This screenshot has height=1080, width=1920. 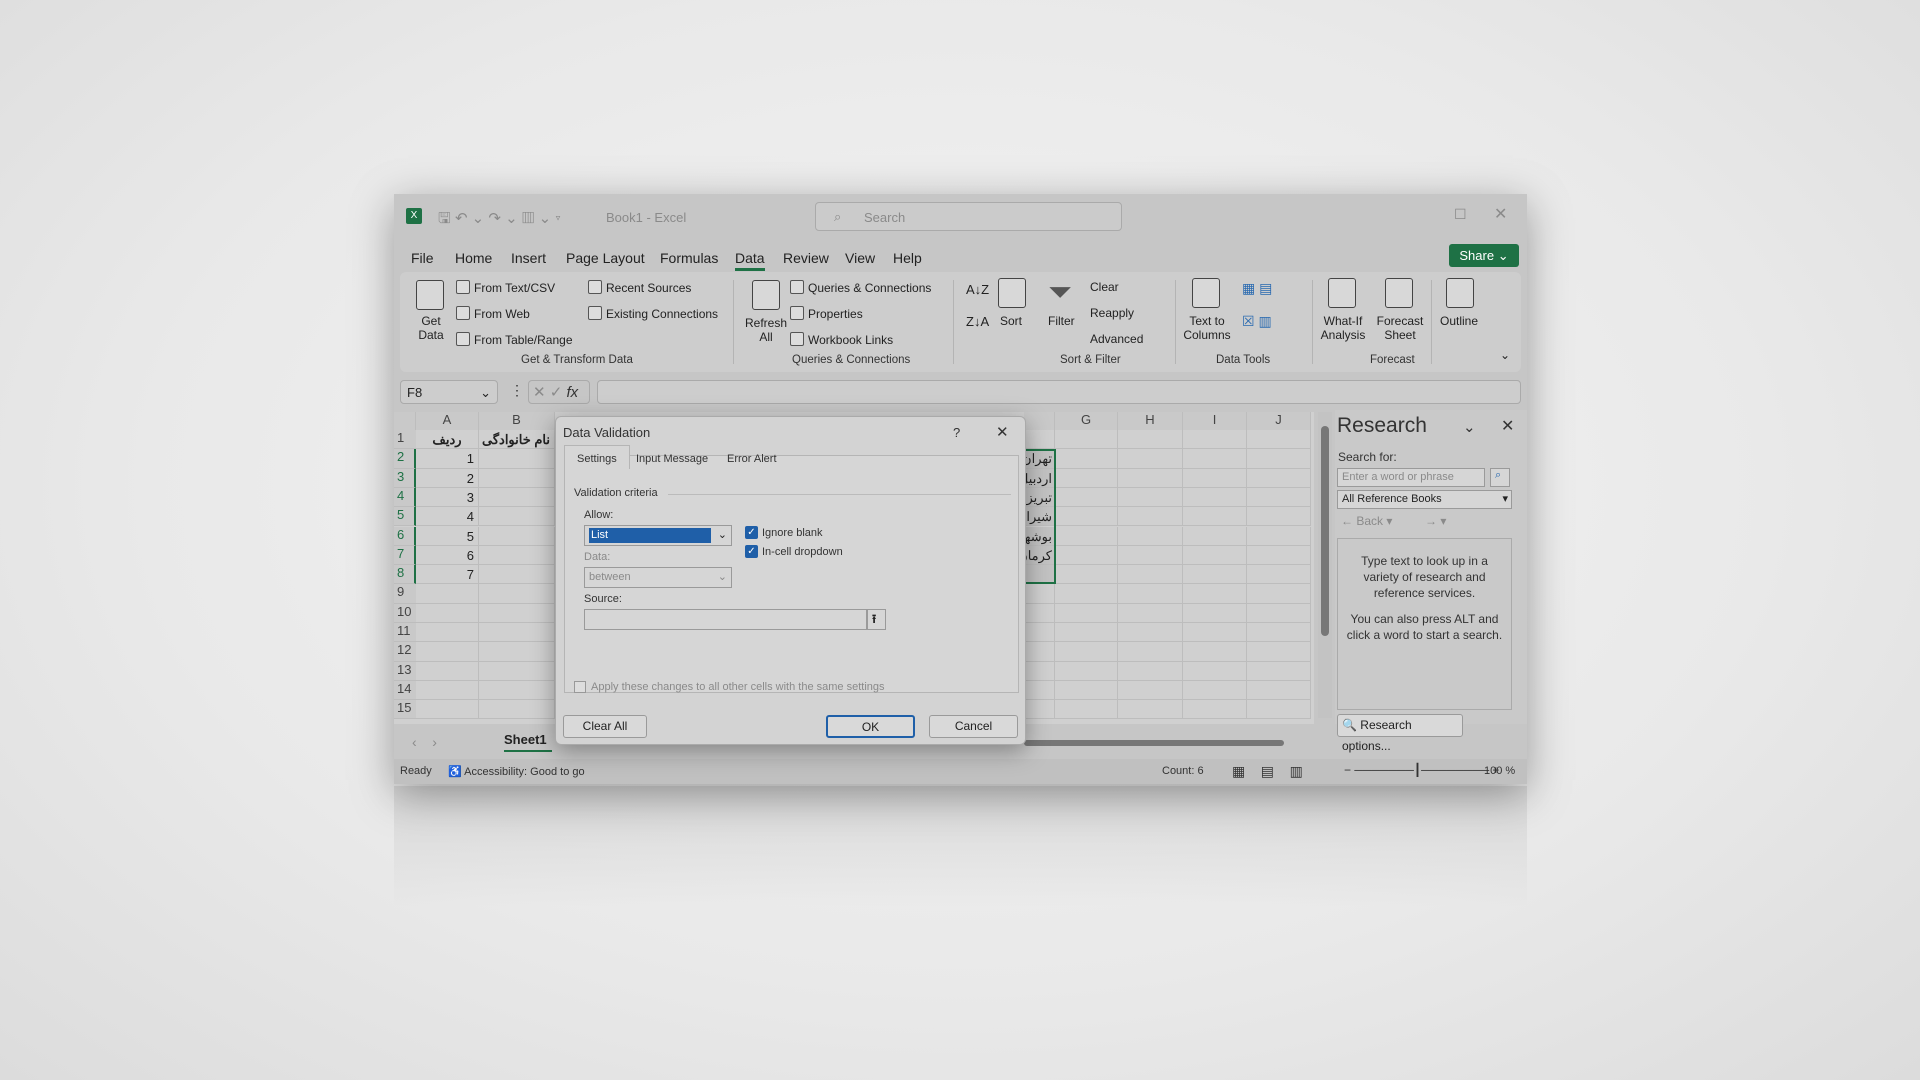 I want to click on tab-error-alert: Error Alert, so click(x=752, y=459).